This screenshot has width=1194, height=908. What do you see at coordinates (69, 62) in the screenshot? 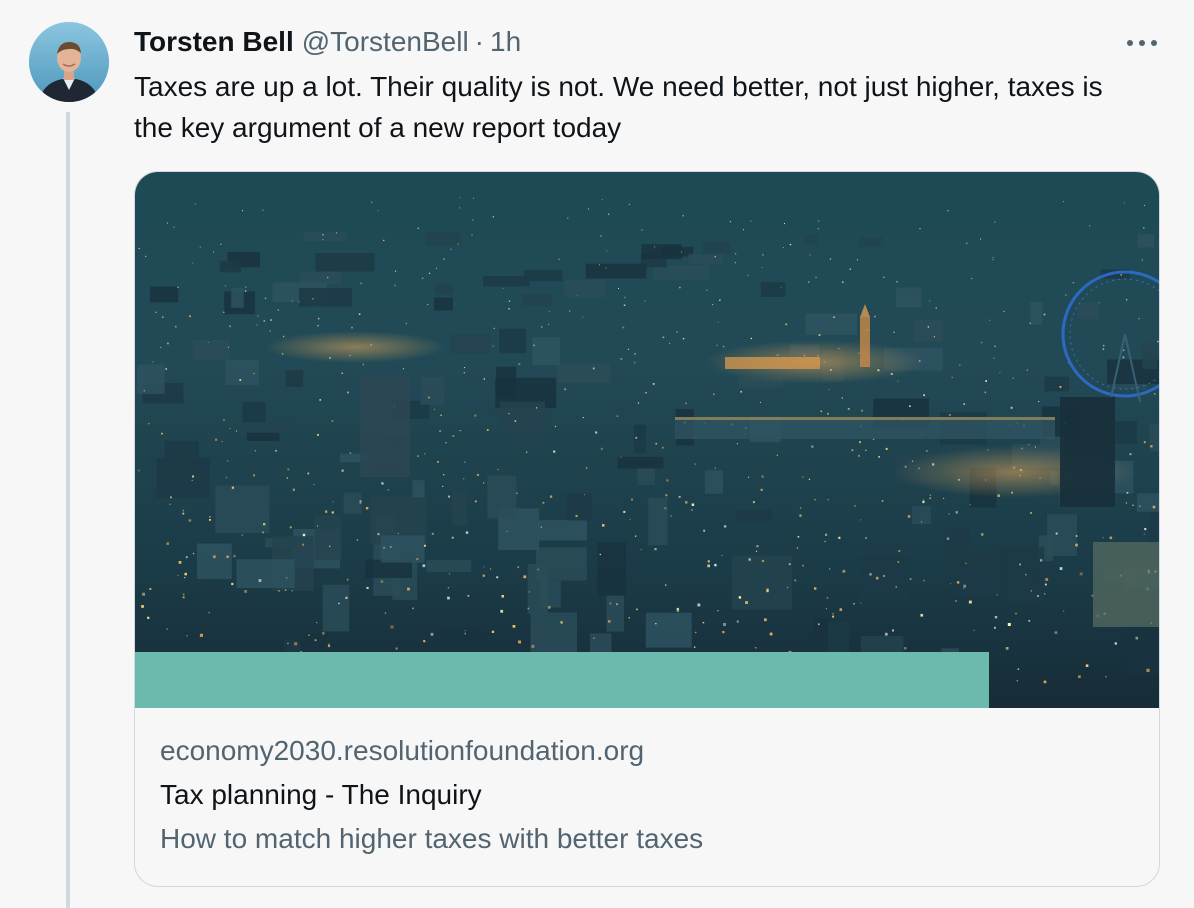
I see `author-avatar` at bounding box center [69, 62].